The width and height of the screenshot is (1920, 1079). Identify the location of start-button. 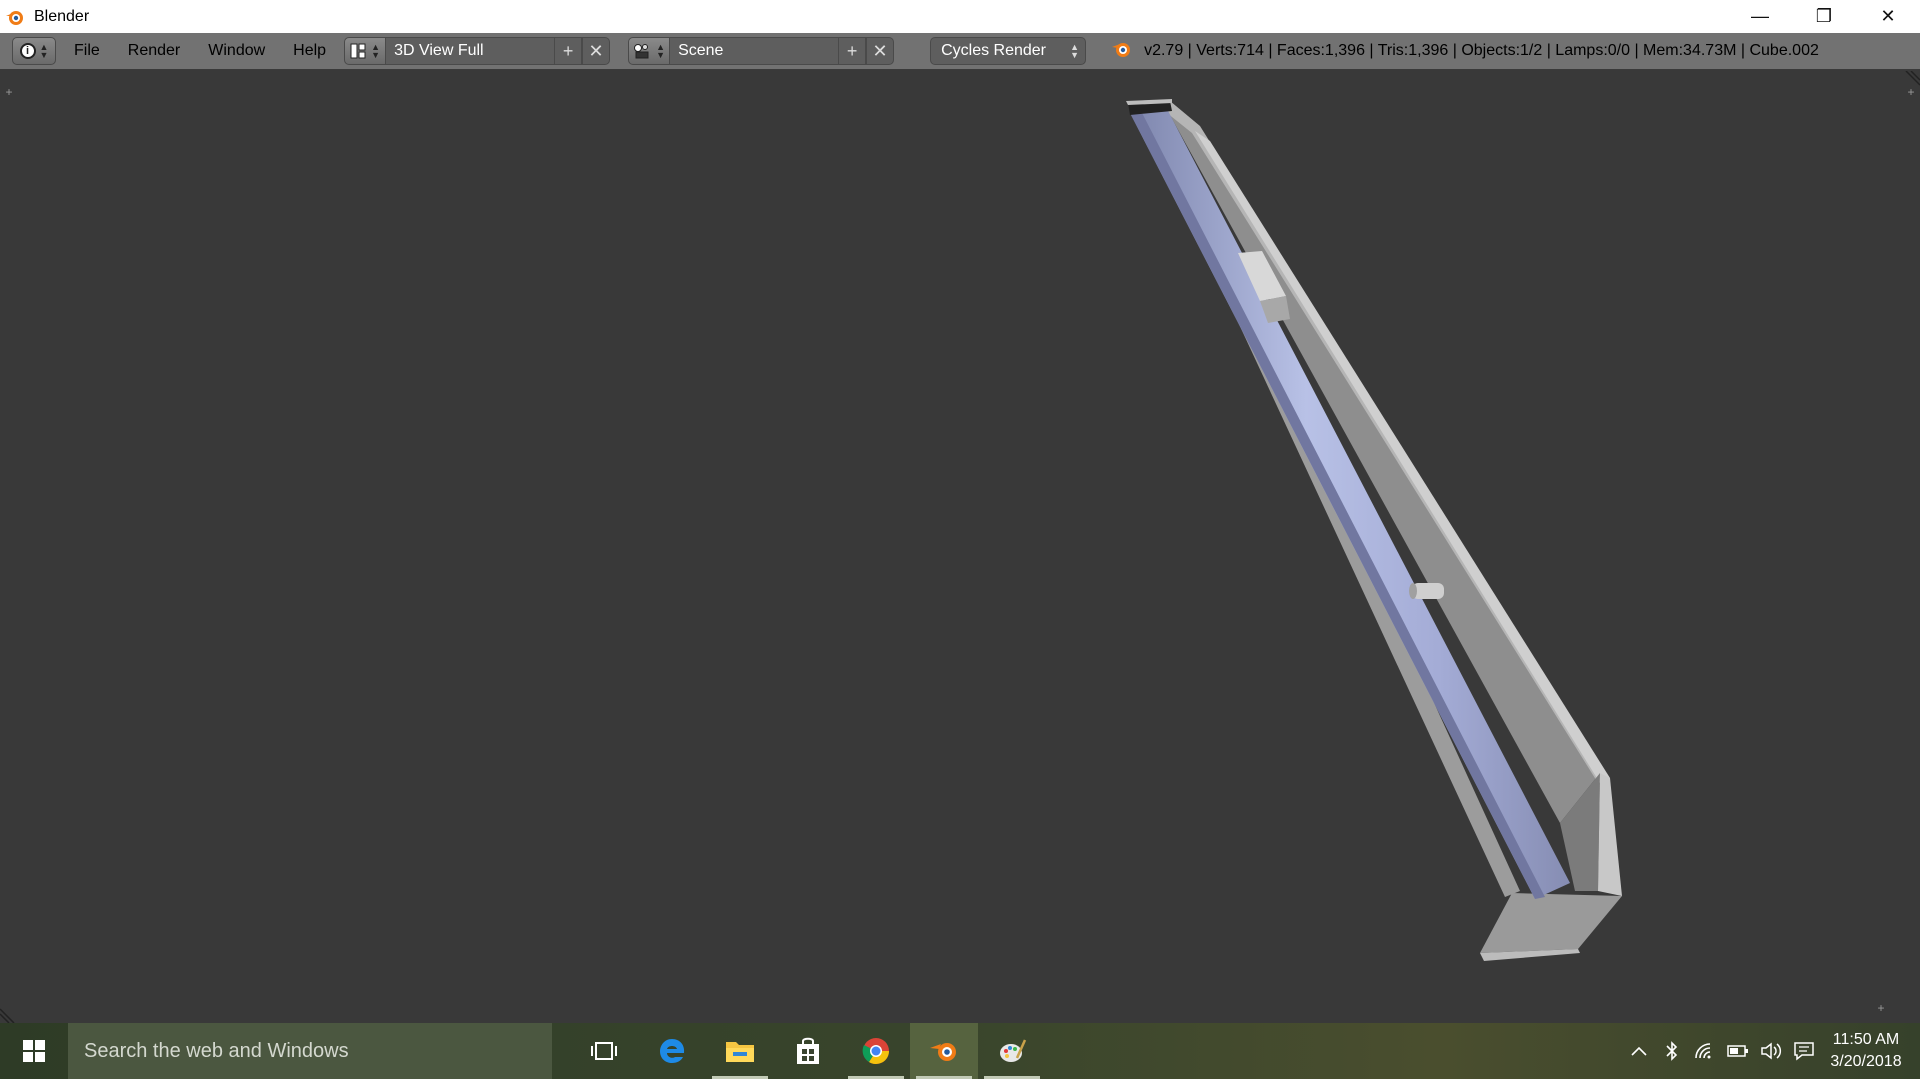
(34, 1051).